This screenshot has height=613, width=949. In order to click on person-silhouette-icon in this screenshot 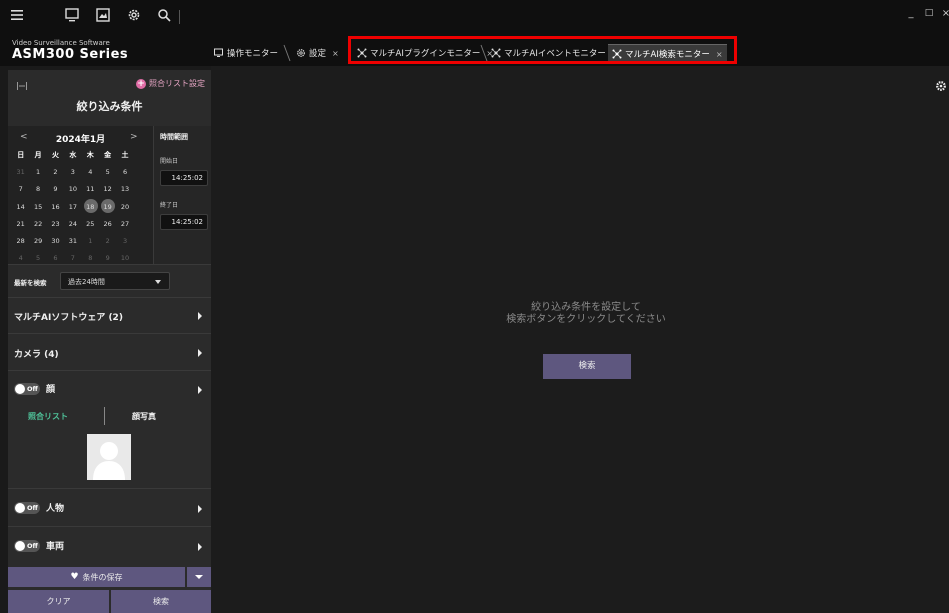, I will do `click(109, 461)`.